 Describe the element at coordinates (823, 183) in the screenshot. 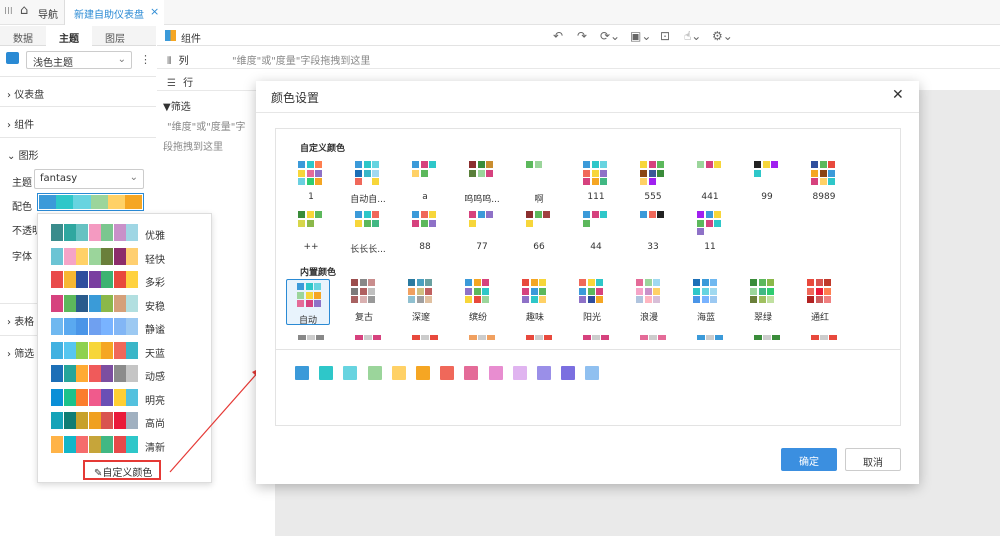

I see `palette-tile: 8989` at that location.